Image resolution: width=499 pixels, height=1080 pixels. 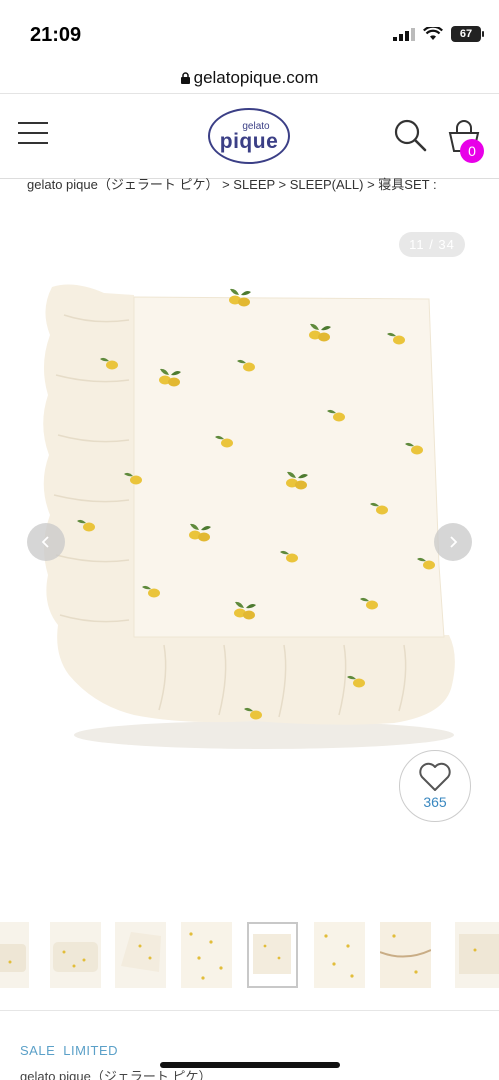 I want to click on heart-icon, so click(x=435, y=776).